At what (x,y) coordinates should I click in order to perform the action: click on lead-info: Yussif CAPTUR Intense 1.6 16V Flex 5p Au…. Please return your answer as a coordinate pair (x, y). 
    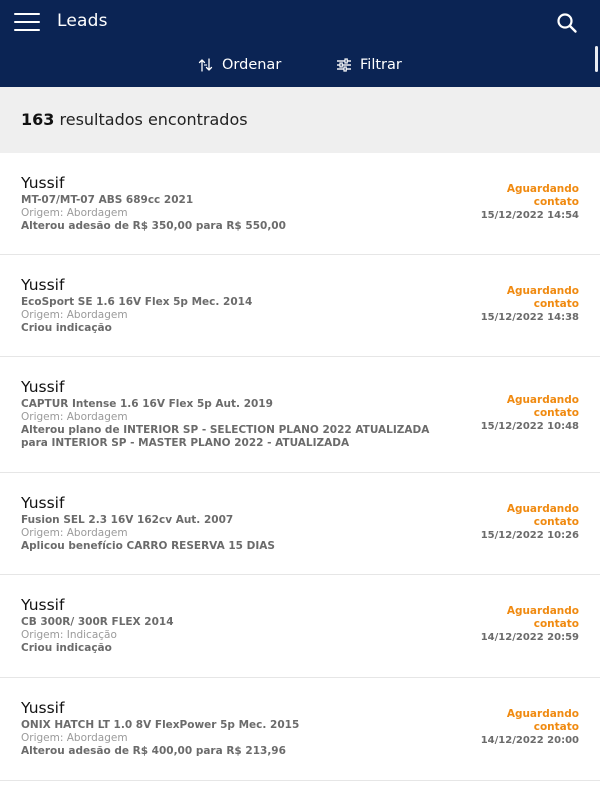
    Looking at the image, I should click on (236, 414).